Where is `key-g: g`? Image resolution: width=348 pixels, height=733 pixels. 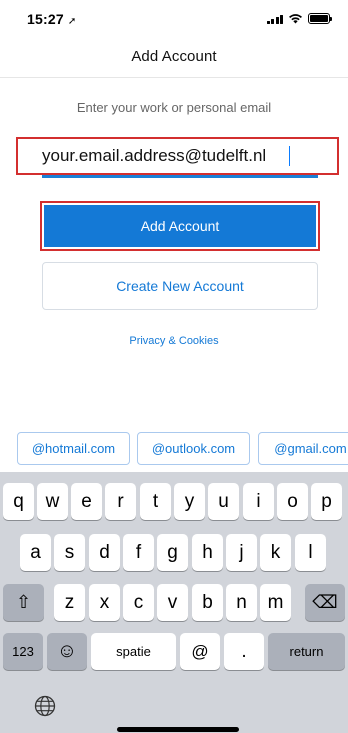
key-g: g is located at coordinates (172, 552).